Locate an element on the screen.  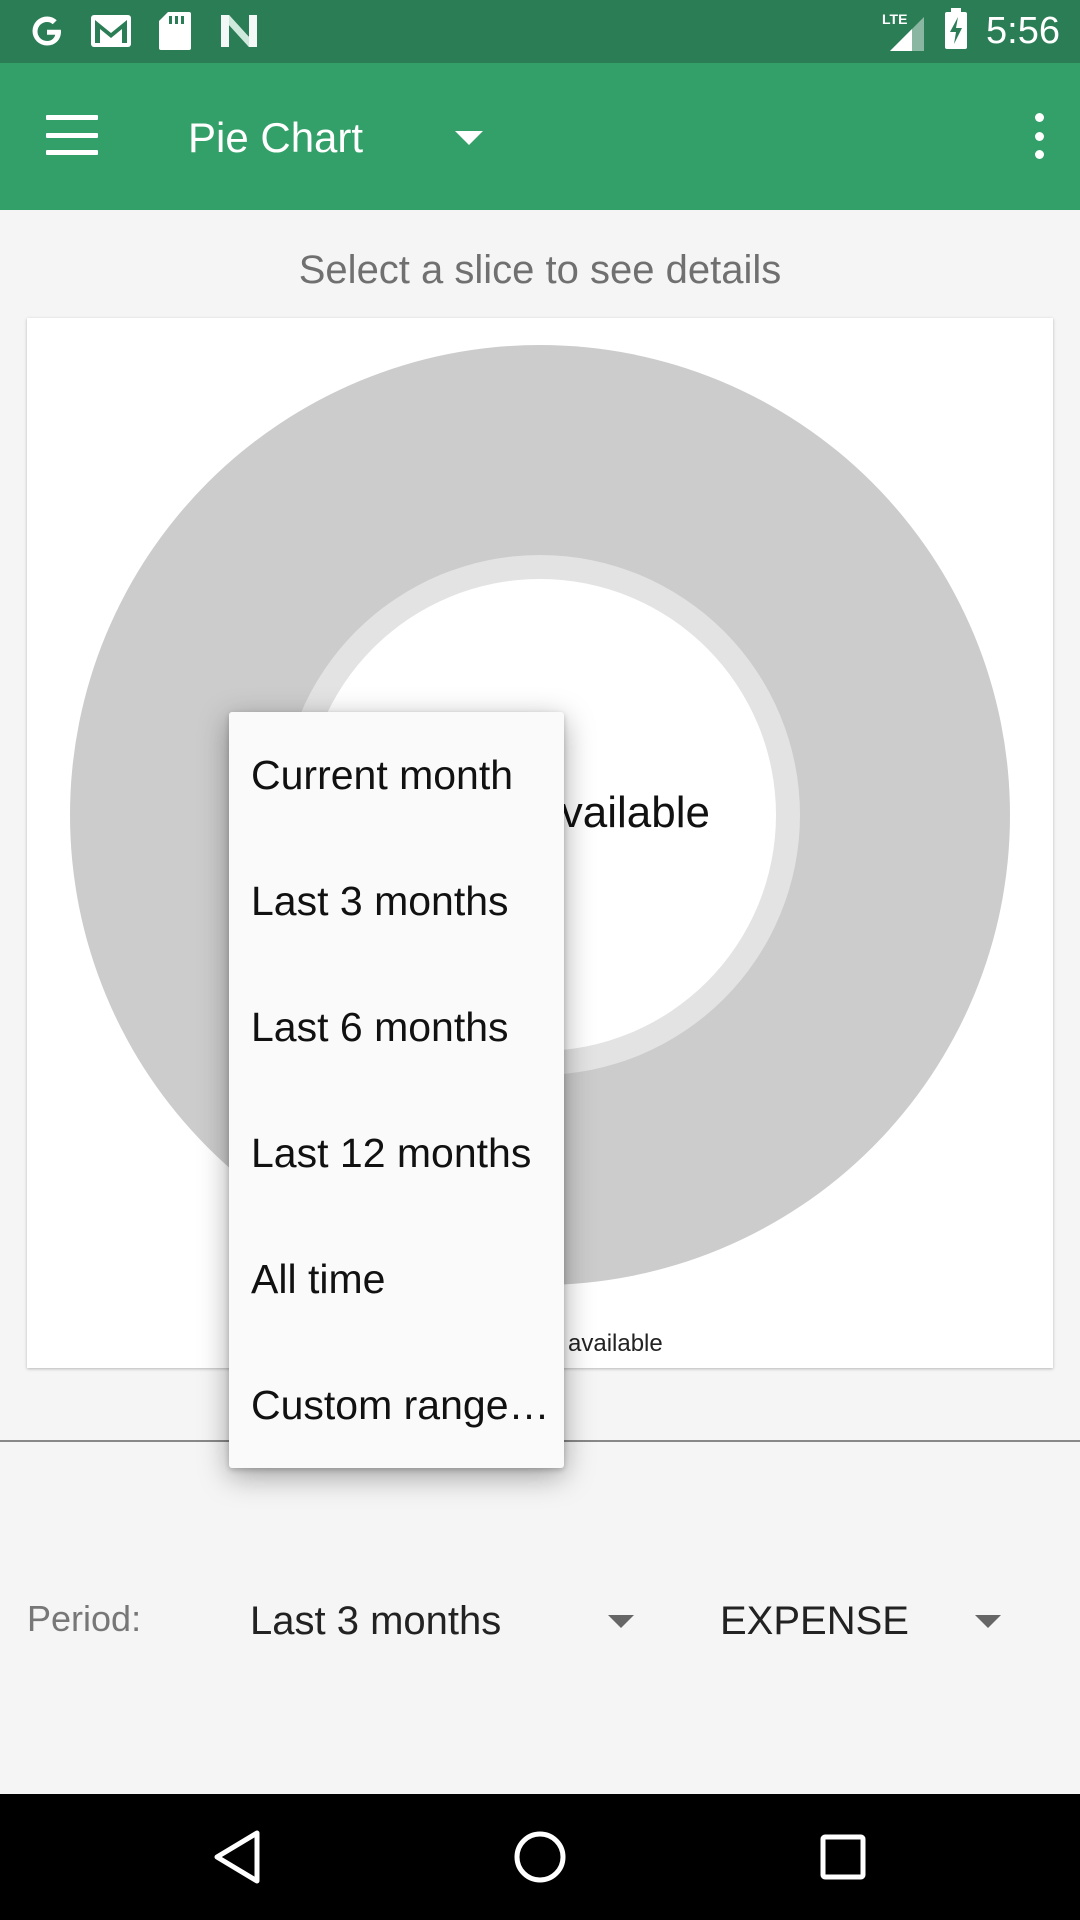
chart-type-spinner: Pie Chart is located at coordinates (336, 138).